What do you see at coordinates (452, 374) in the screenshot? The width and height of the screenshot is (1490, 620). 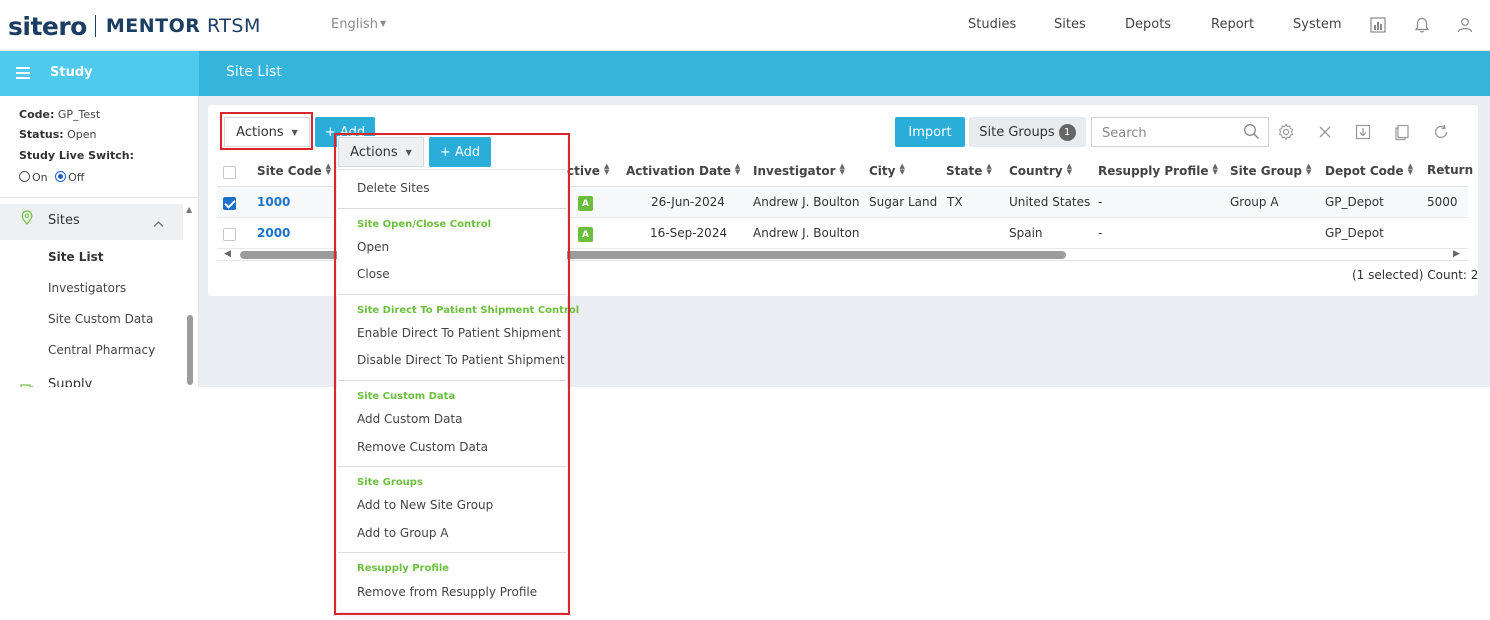 I see `highlight-actions-dropdown` at bounding box center [452, 374].